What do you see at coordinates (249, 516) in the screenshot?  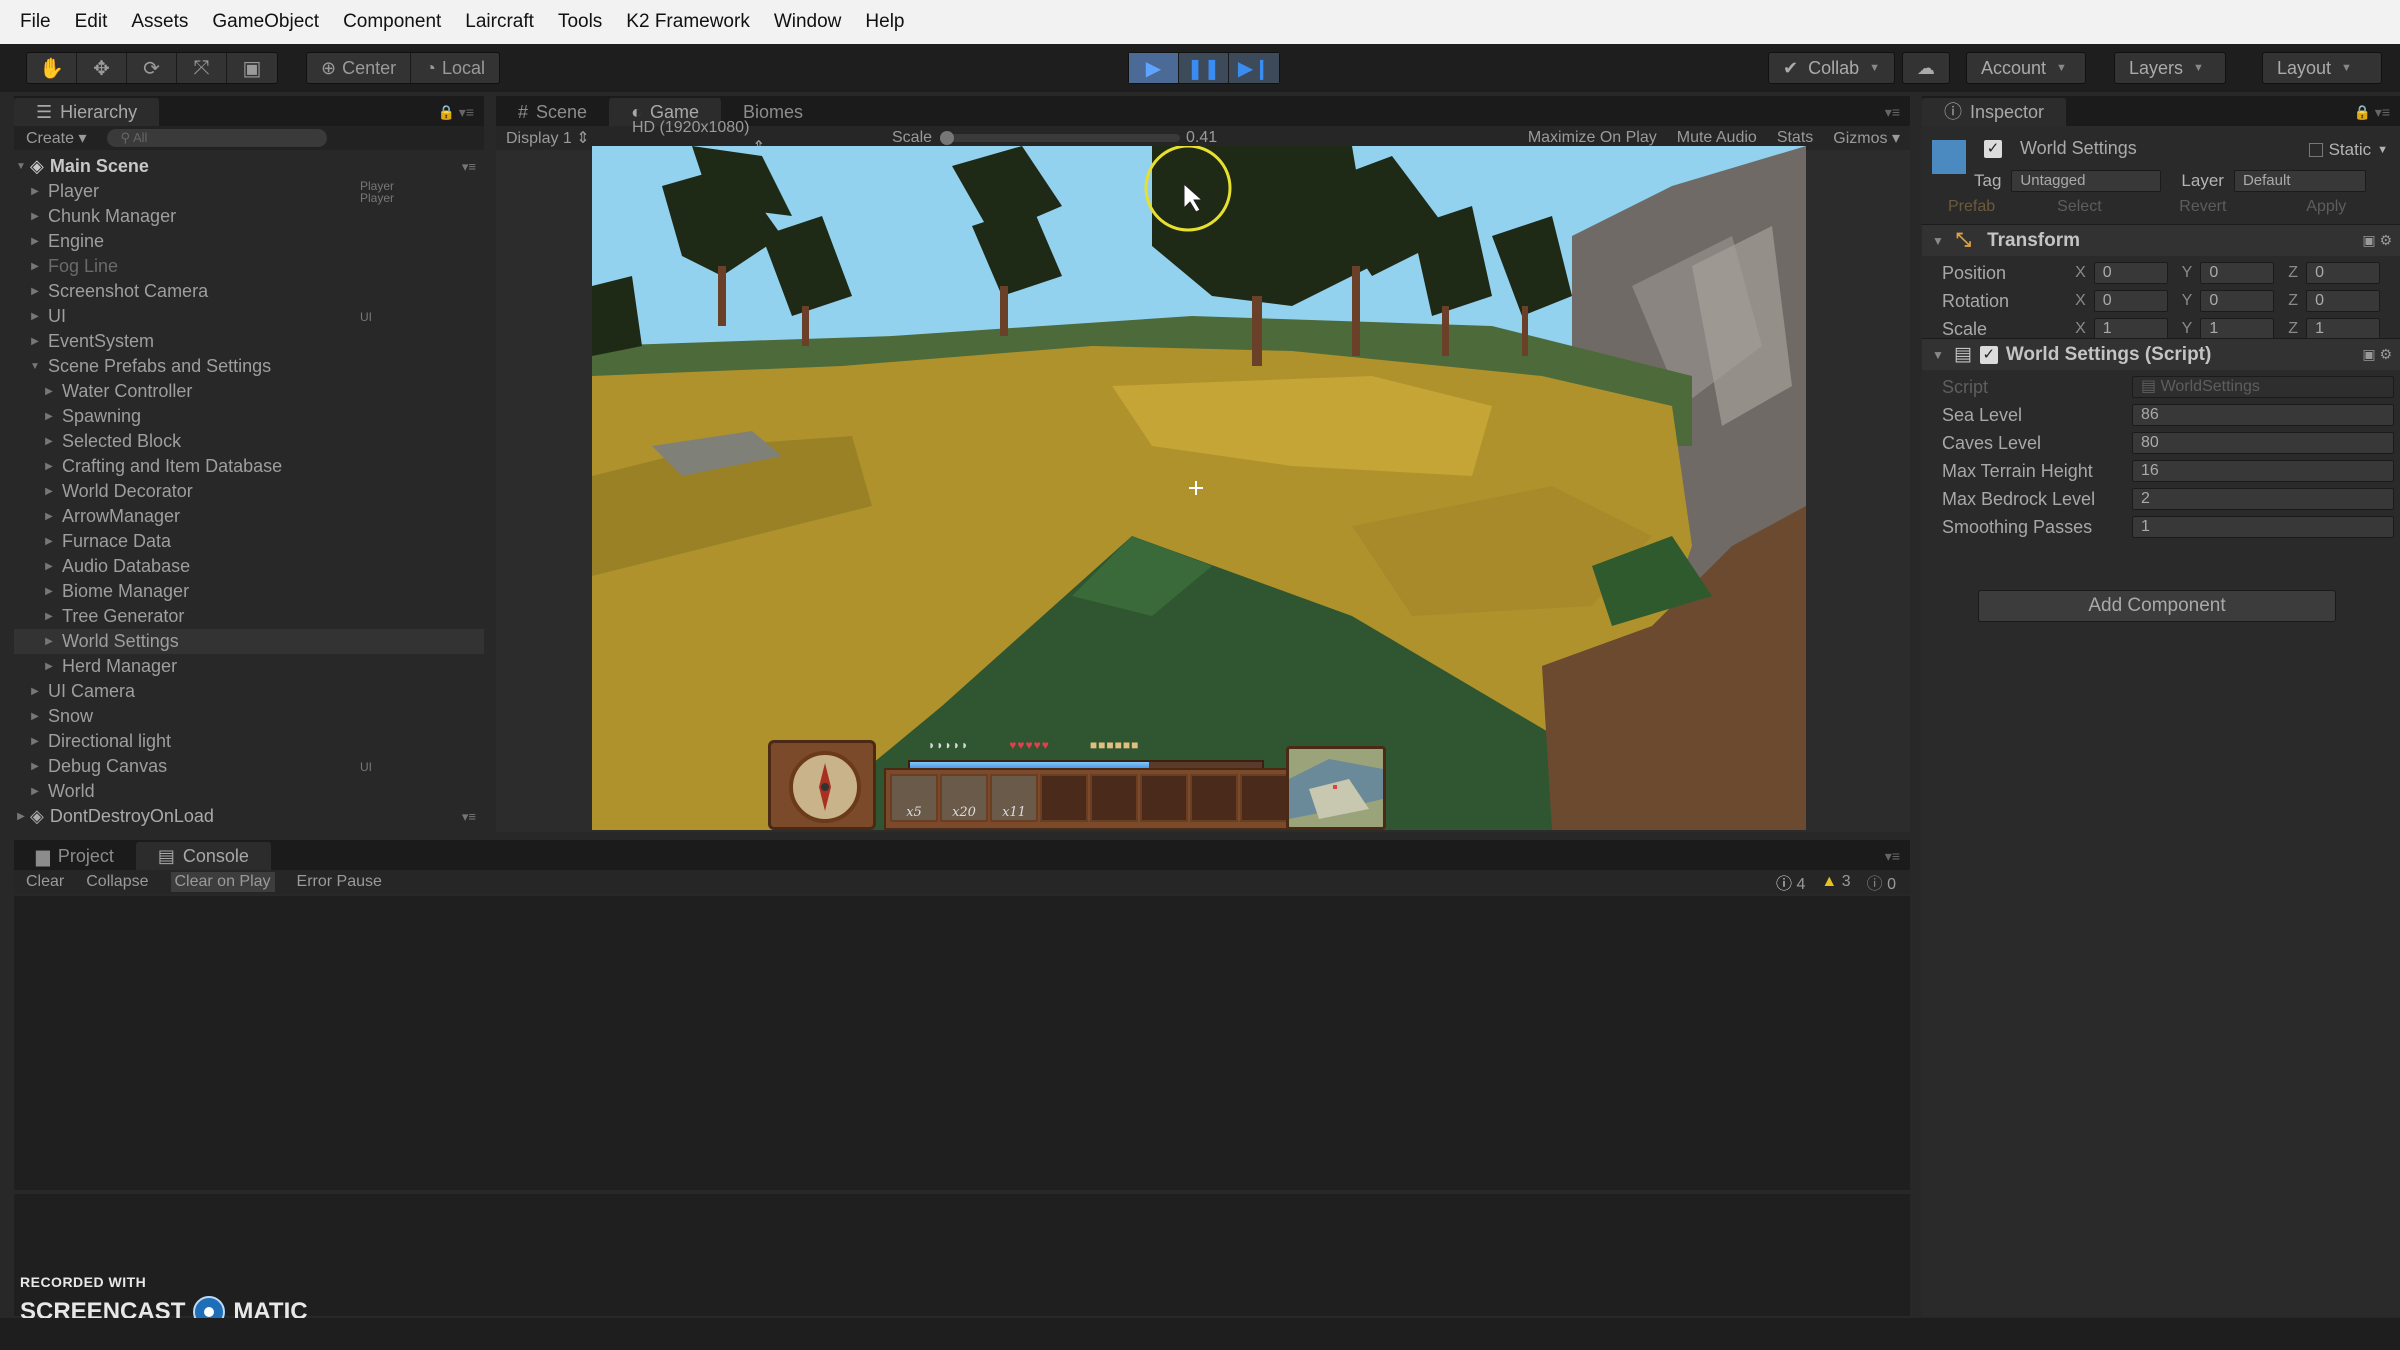 I see `hierarchy-item: ▶ ArrowManager` at bounding box center [249, 516].